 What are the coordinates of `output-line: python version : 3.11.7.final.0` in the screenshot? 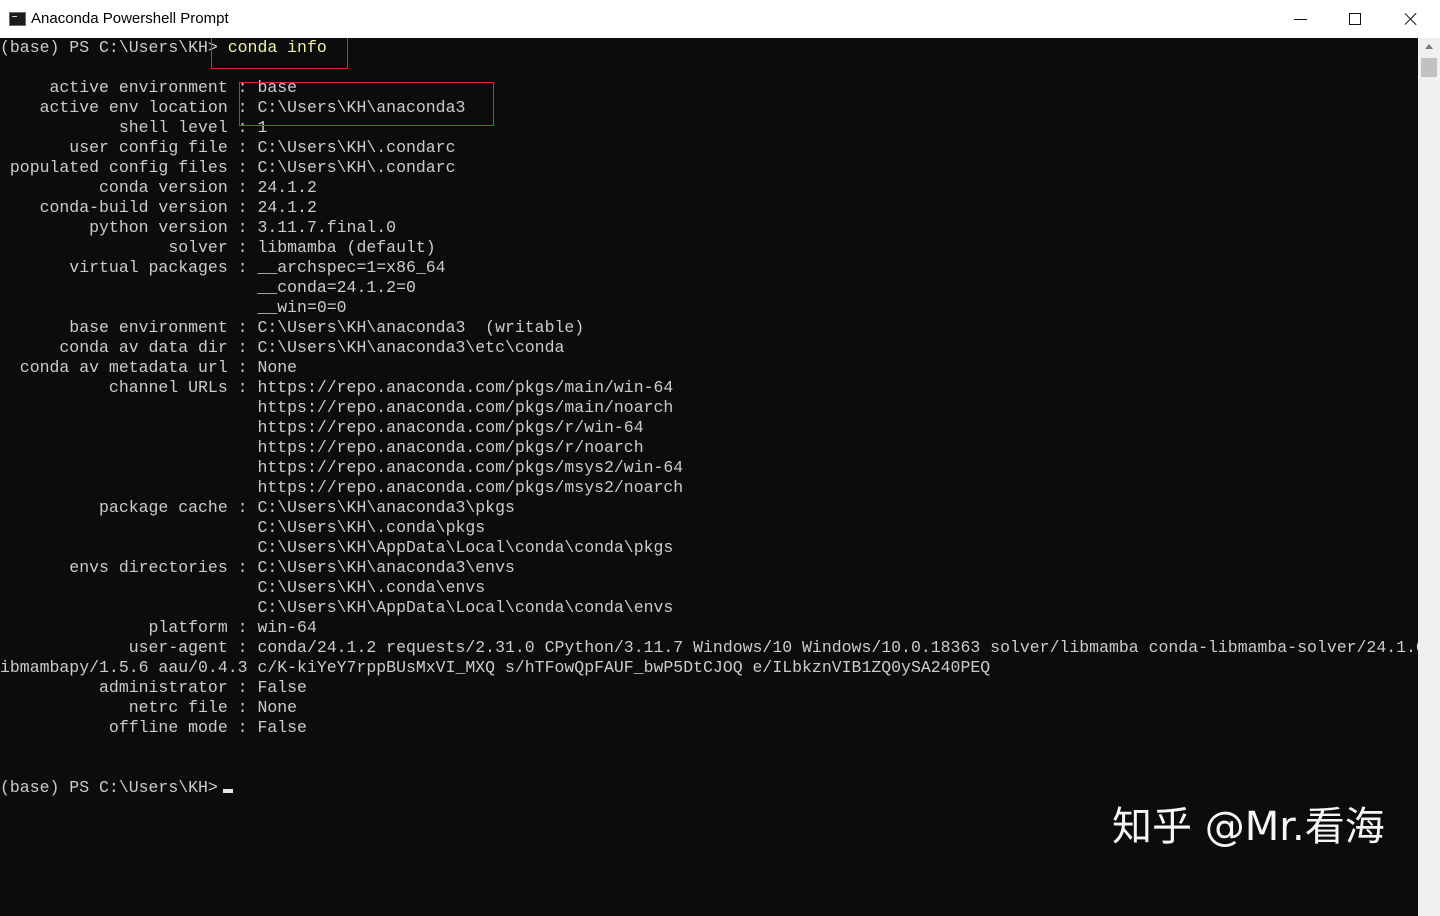 It's located at (198, 228).